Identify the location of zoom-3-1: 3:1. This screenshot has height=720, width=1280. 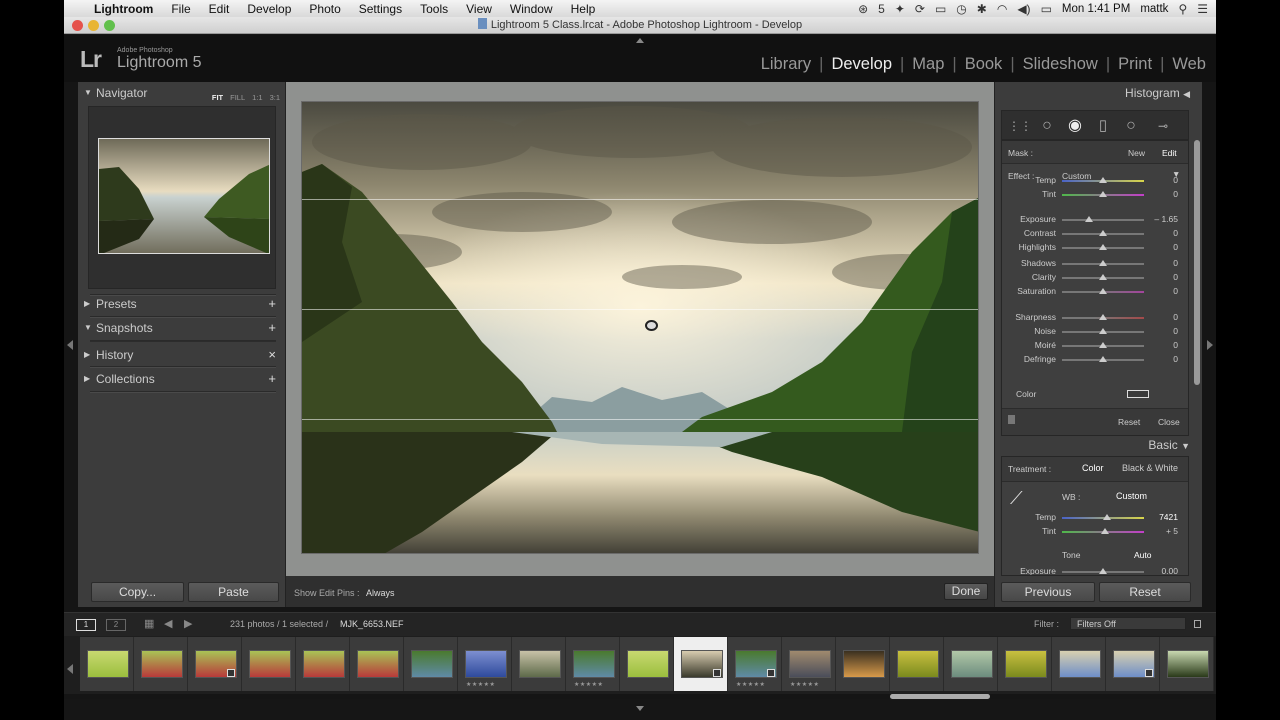
(275, 98).